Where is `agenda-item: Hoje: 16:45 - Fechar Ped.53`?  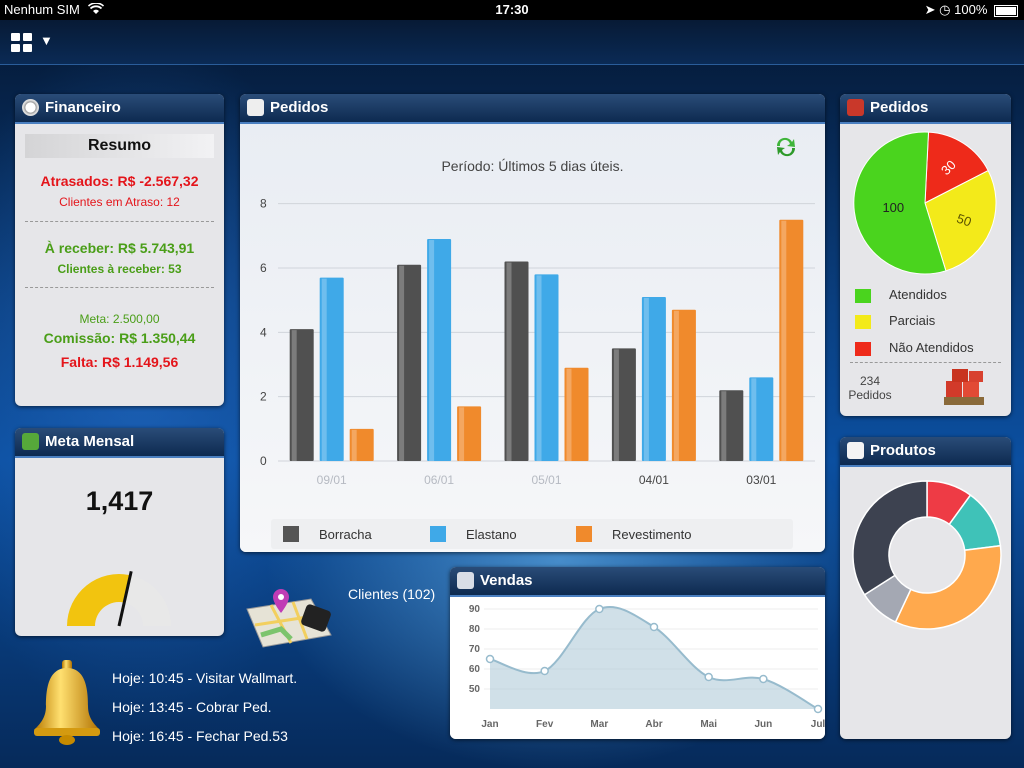
agenda-item: Hoje: 16:45 - Fechar Ped.53 is located at coordinates (200, 736).